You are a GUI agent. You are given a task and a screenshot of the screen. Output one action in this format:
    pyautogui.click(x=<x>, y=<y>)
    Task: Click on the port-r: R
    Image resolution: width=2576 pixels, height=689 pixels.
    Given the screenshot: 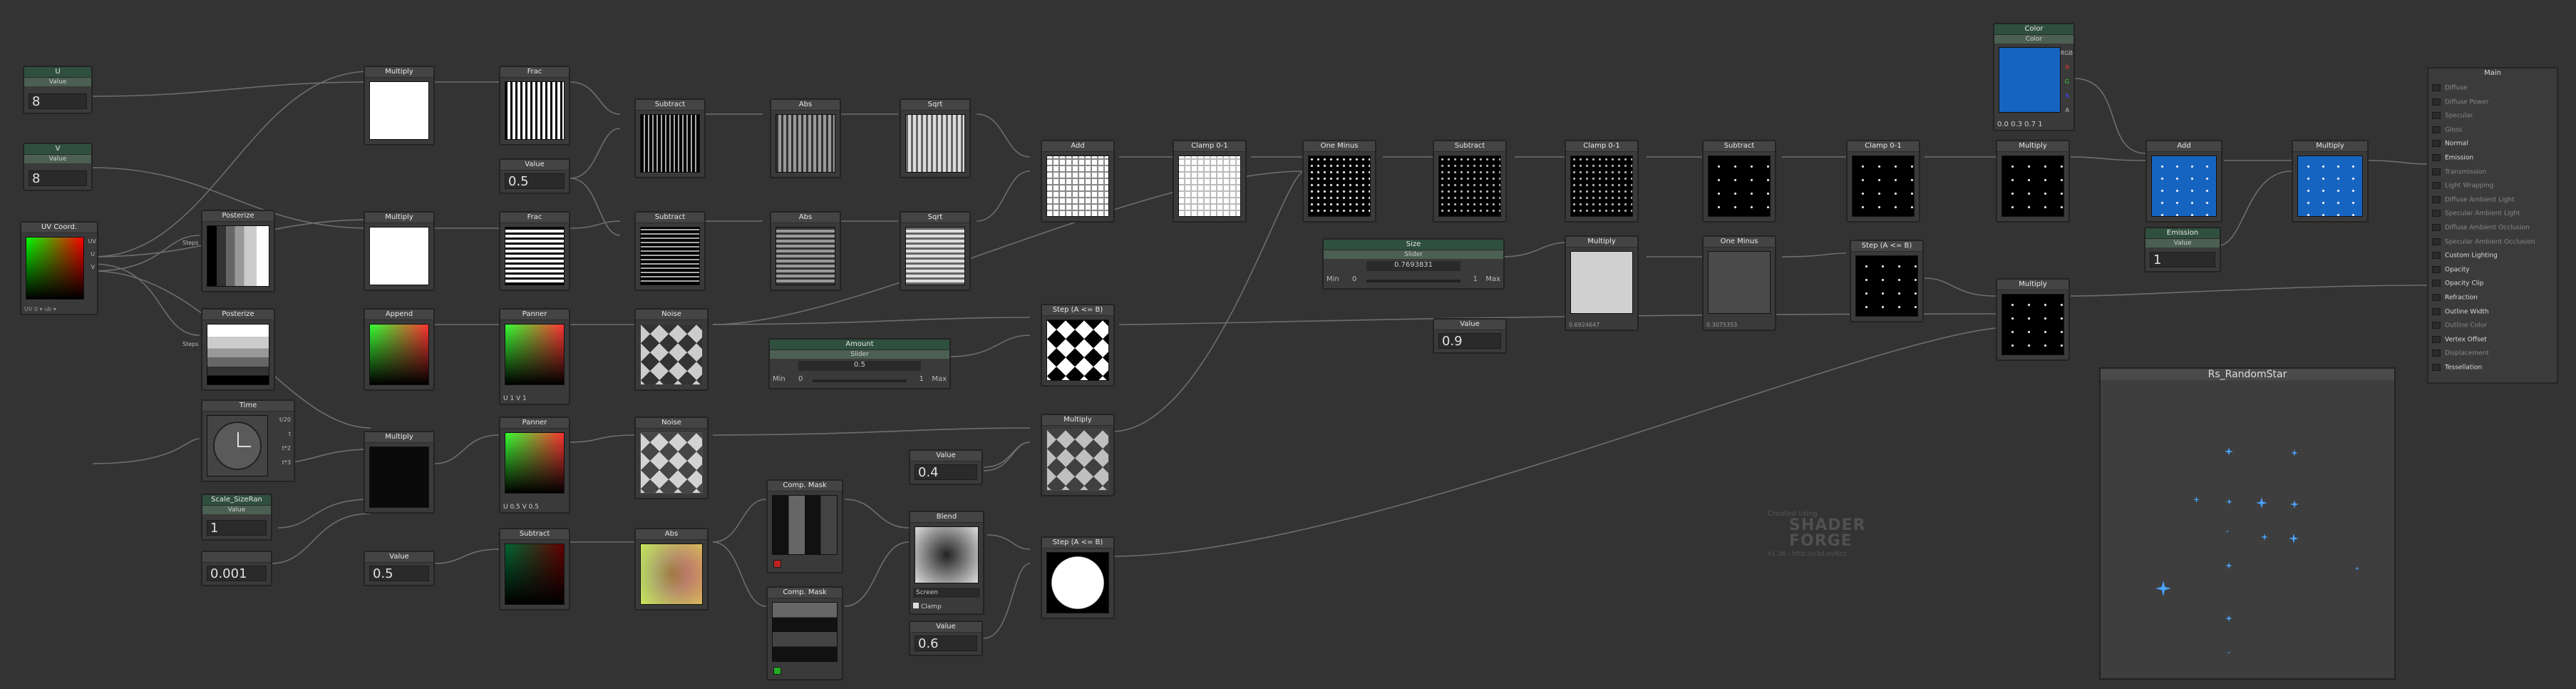 What is the action you would take?
    pyautogui.click(x=2067, y=67)
    